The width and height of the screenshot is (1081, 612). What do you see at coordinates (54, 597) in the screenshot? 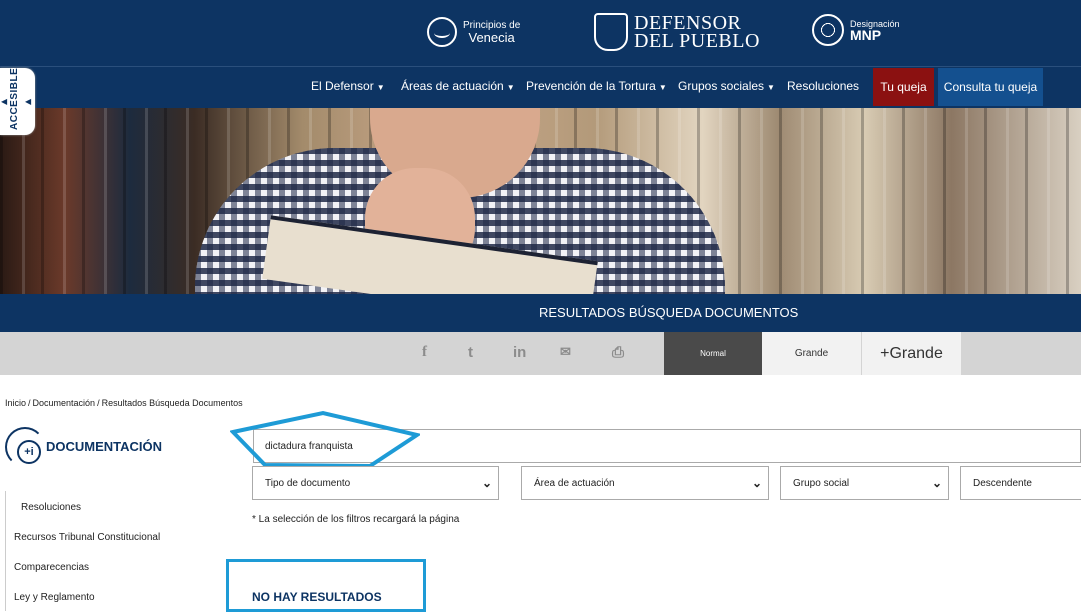
I see `sidebar-item-ley-reglamento: Ley y Reglamento` at bounding box center [54, 597].